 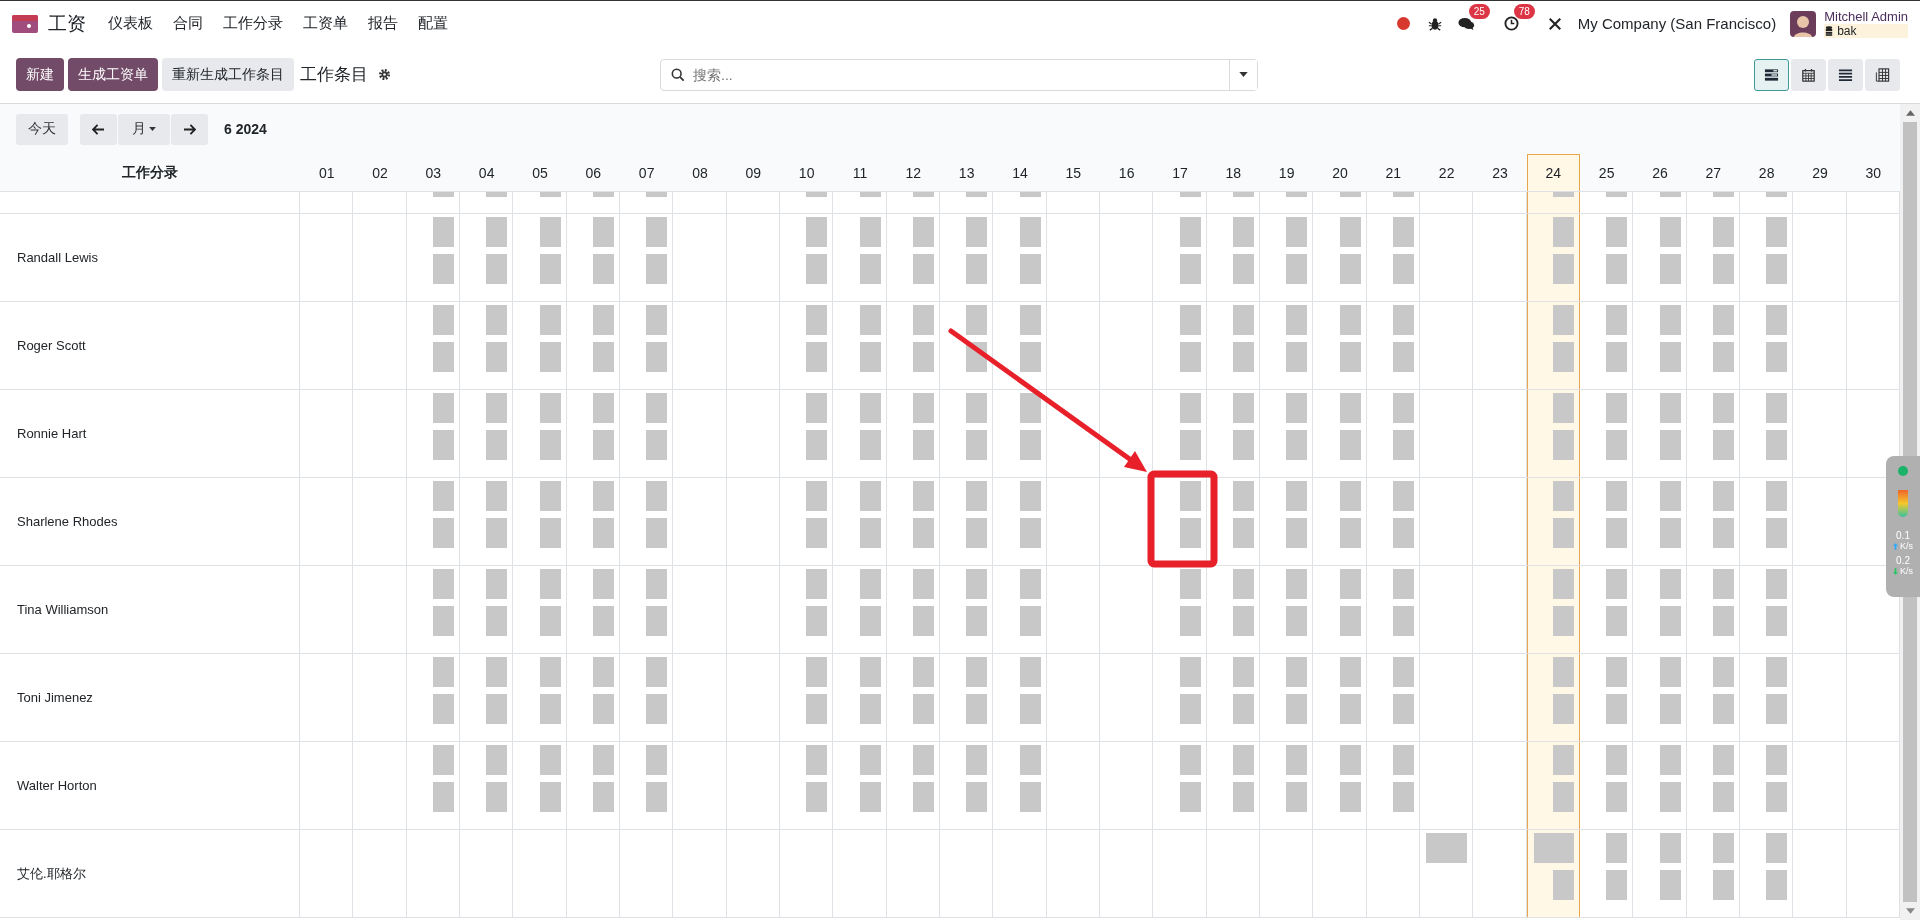 What do you see at coordinates (1820, 173) in the screenshot?
I see `day-header: 29` at bounding box center [1820, 173].